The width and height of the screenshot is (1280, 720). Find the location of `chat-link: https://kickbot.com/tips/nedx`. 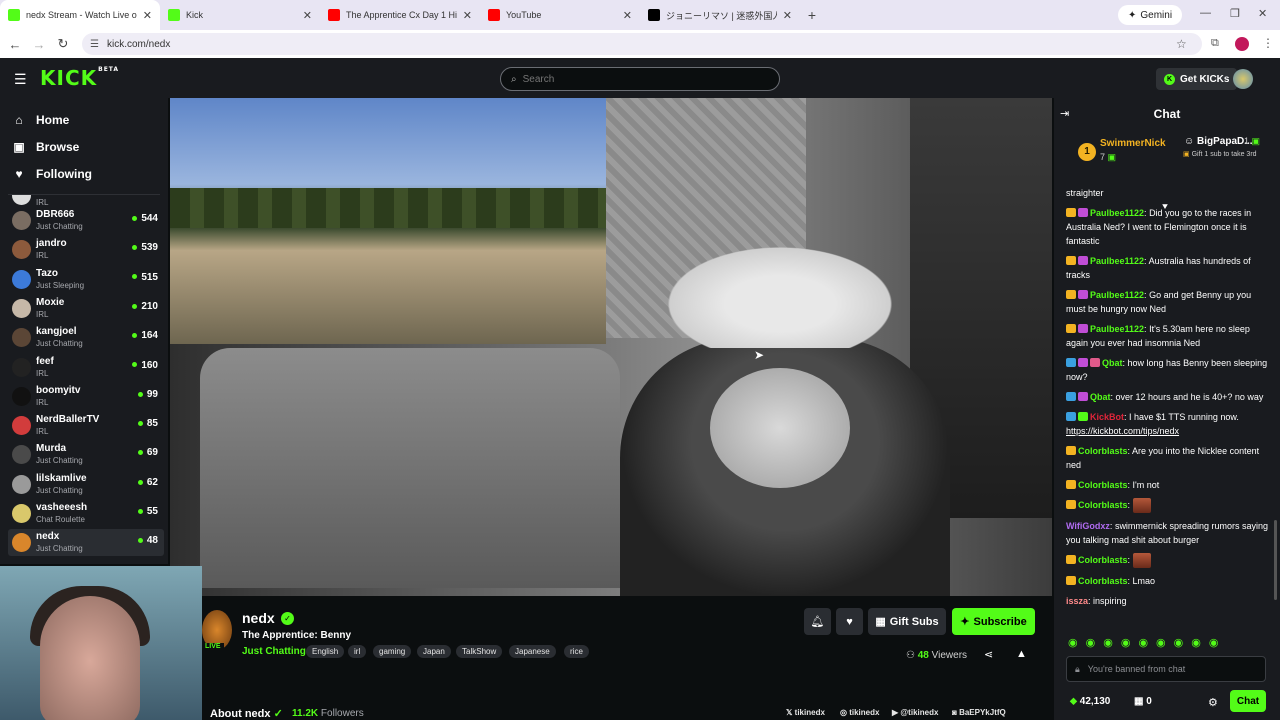

chat-link: https://kickbot.com/tips/nedx is located at coordinates (1122, 431).